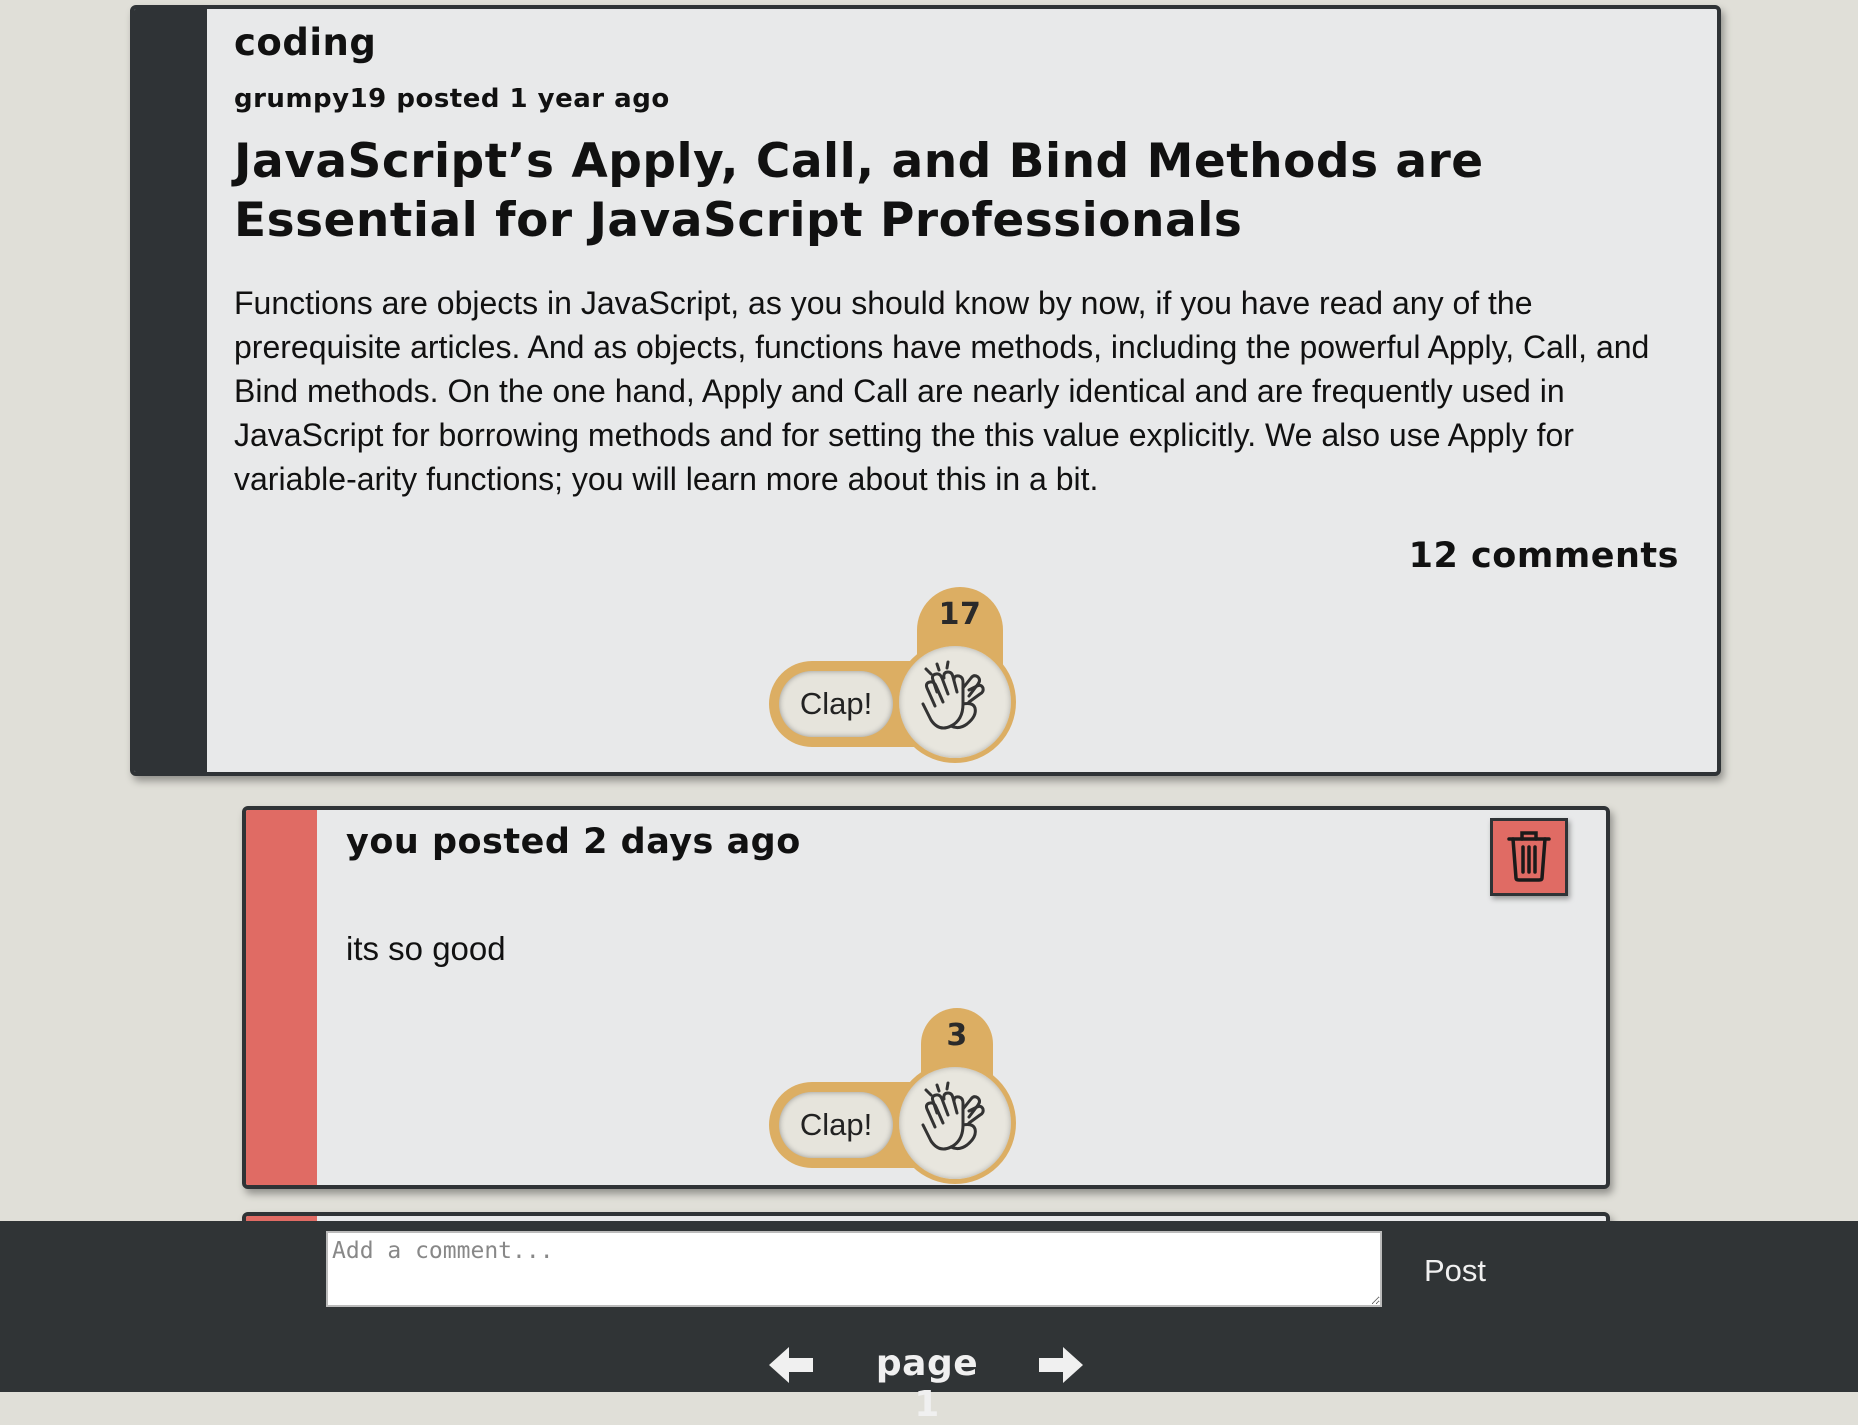 The height and width of the screenshot is (1425, 1858). What do you see at coordinates (1061, 1365) in the screenshot?
I see `arrow-right-icon` at bounding box center [1061, 1365].